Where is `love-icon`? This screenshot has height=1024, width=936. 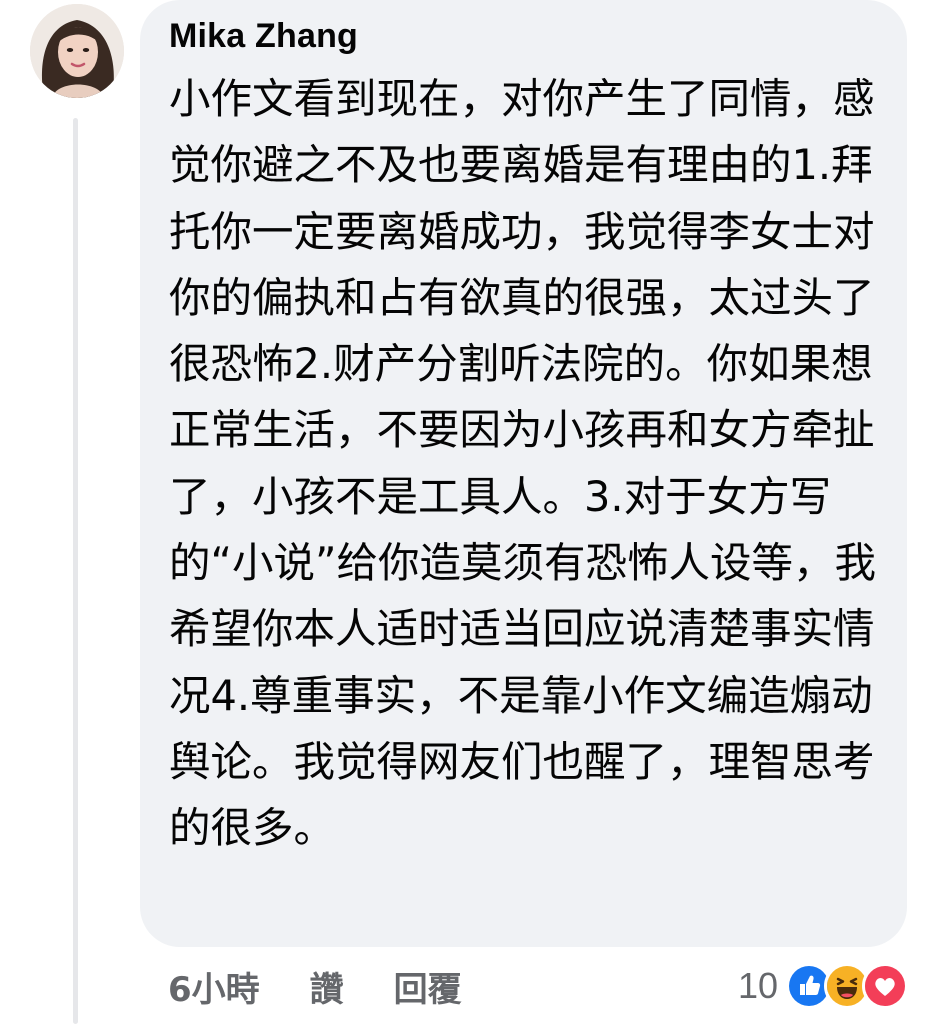
love-icon is located at coordinates (885, 986).